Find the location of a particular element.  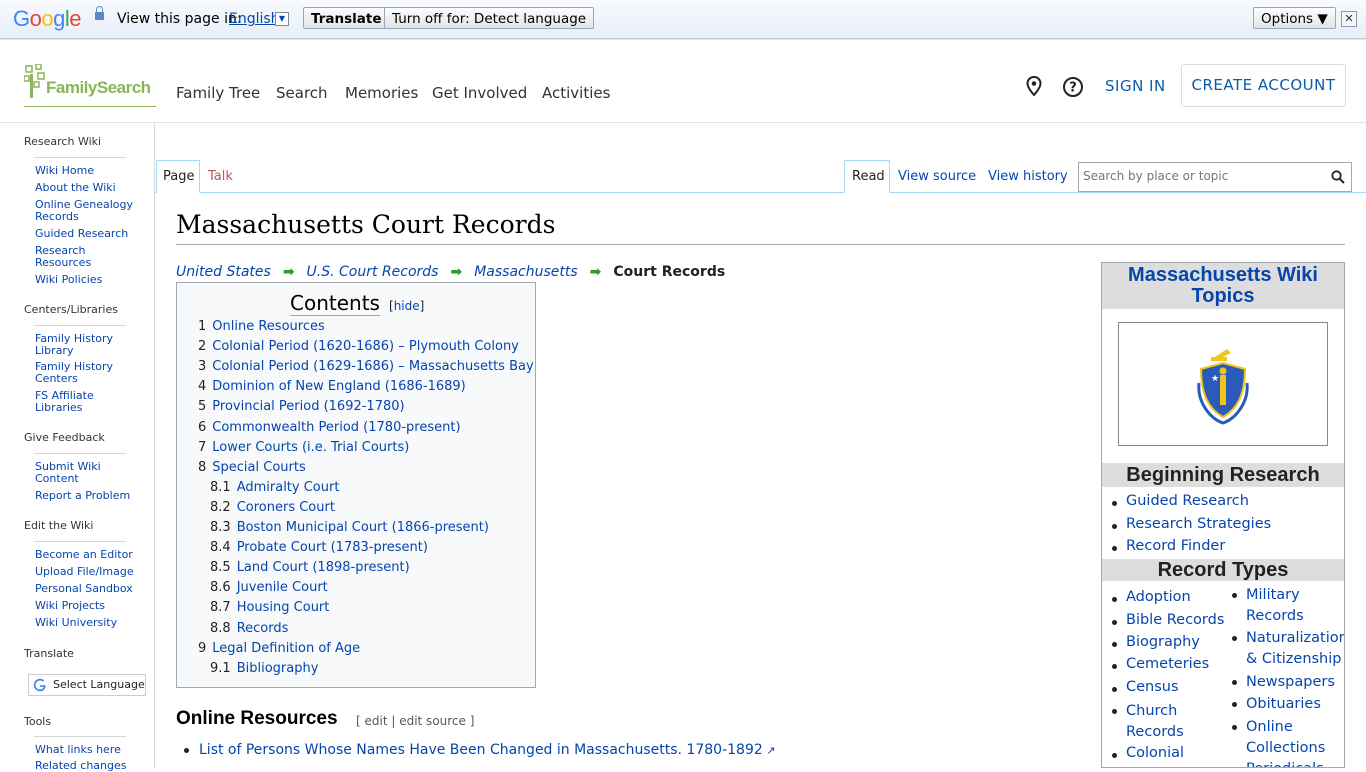

translate-button: Translate is located at coordinates (346, 18).